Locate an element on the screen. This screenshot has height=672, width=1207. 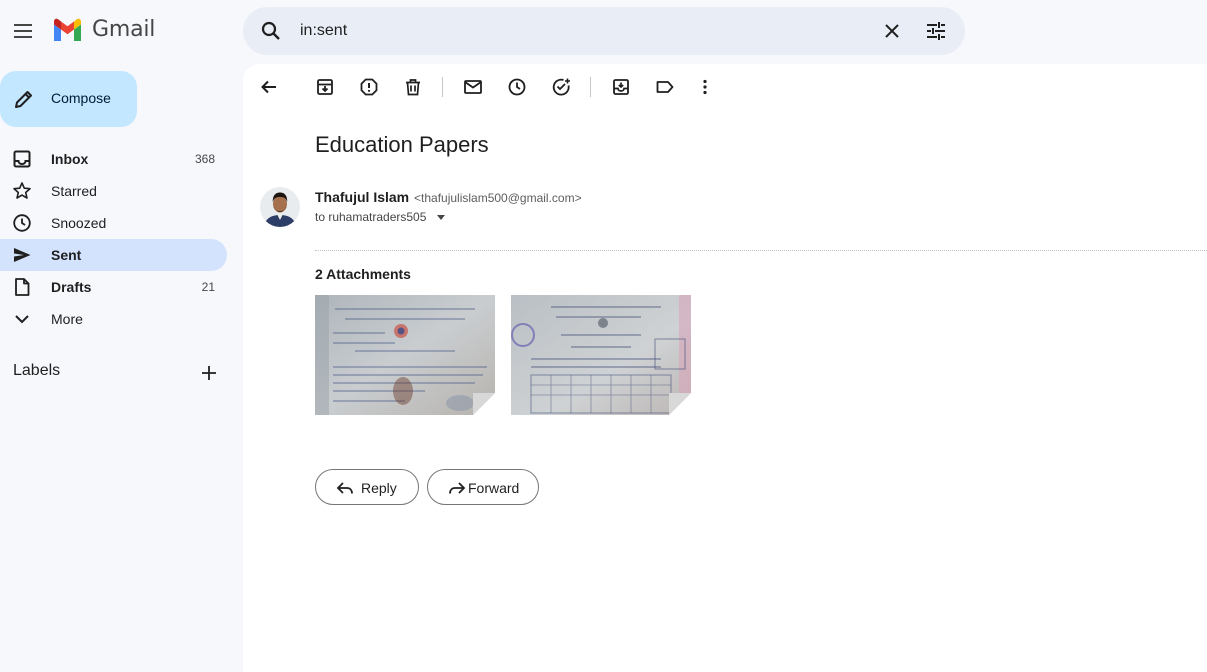
reply-button: Reply is located at coordinates (367, 487).